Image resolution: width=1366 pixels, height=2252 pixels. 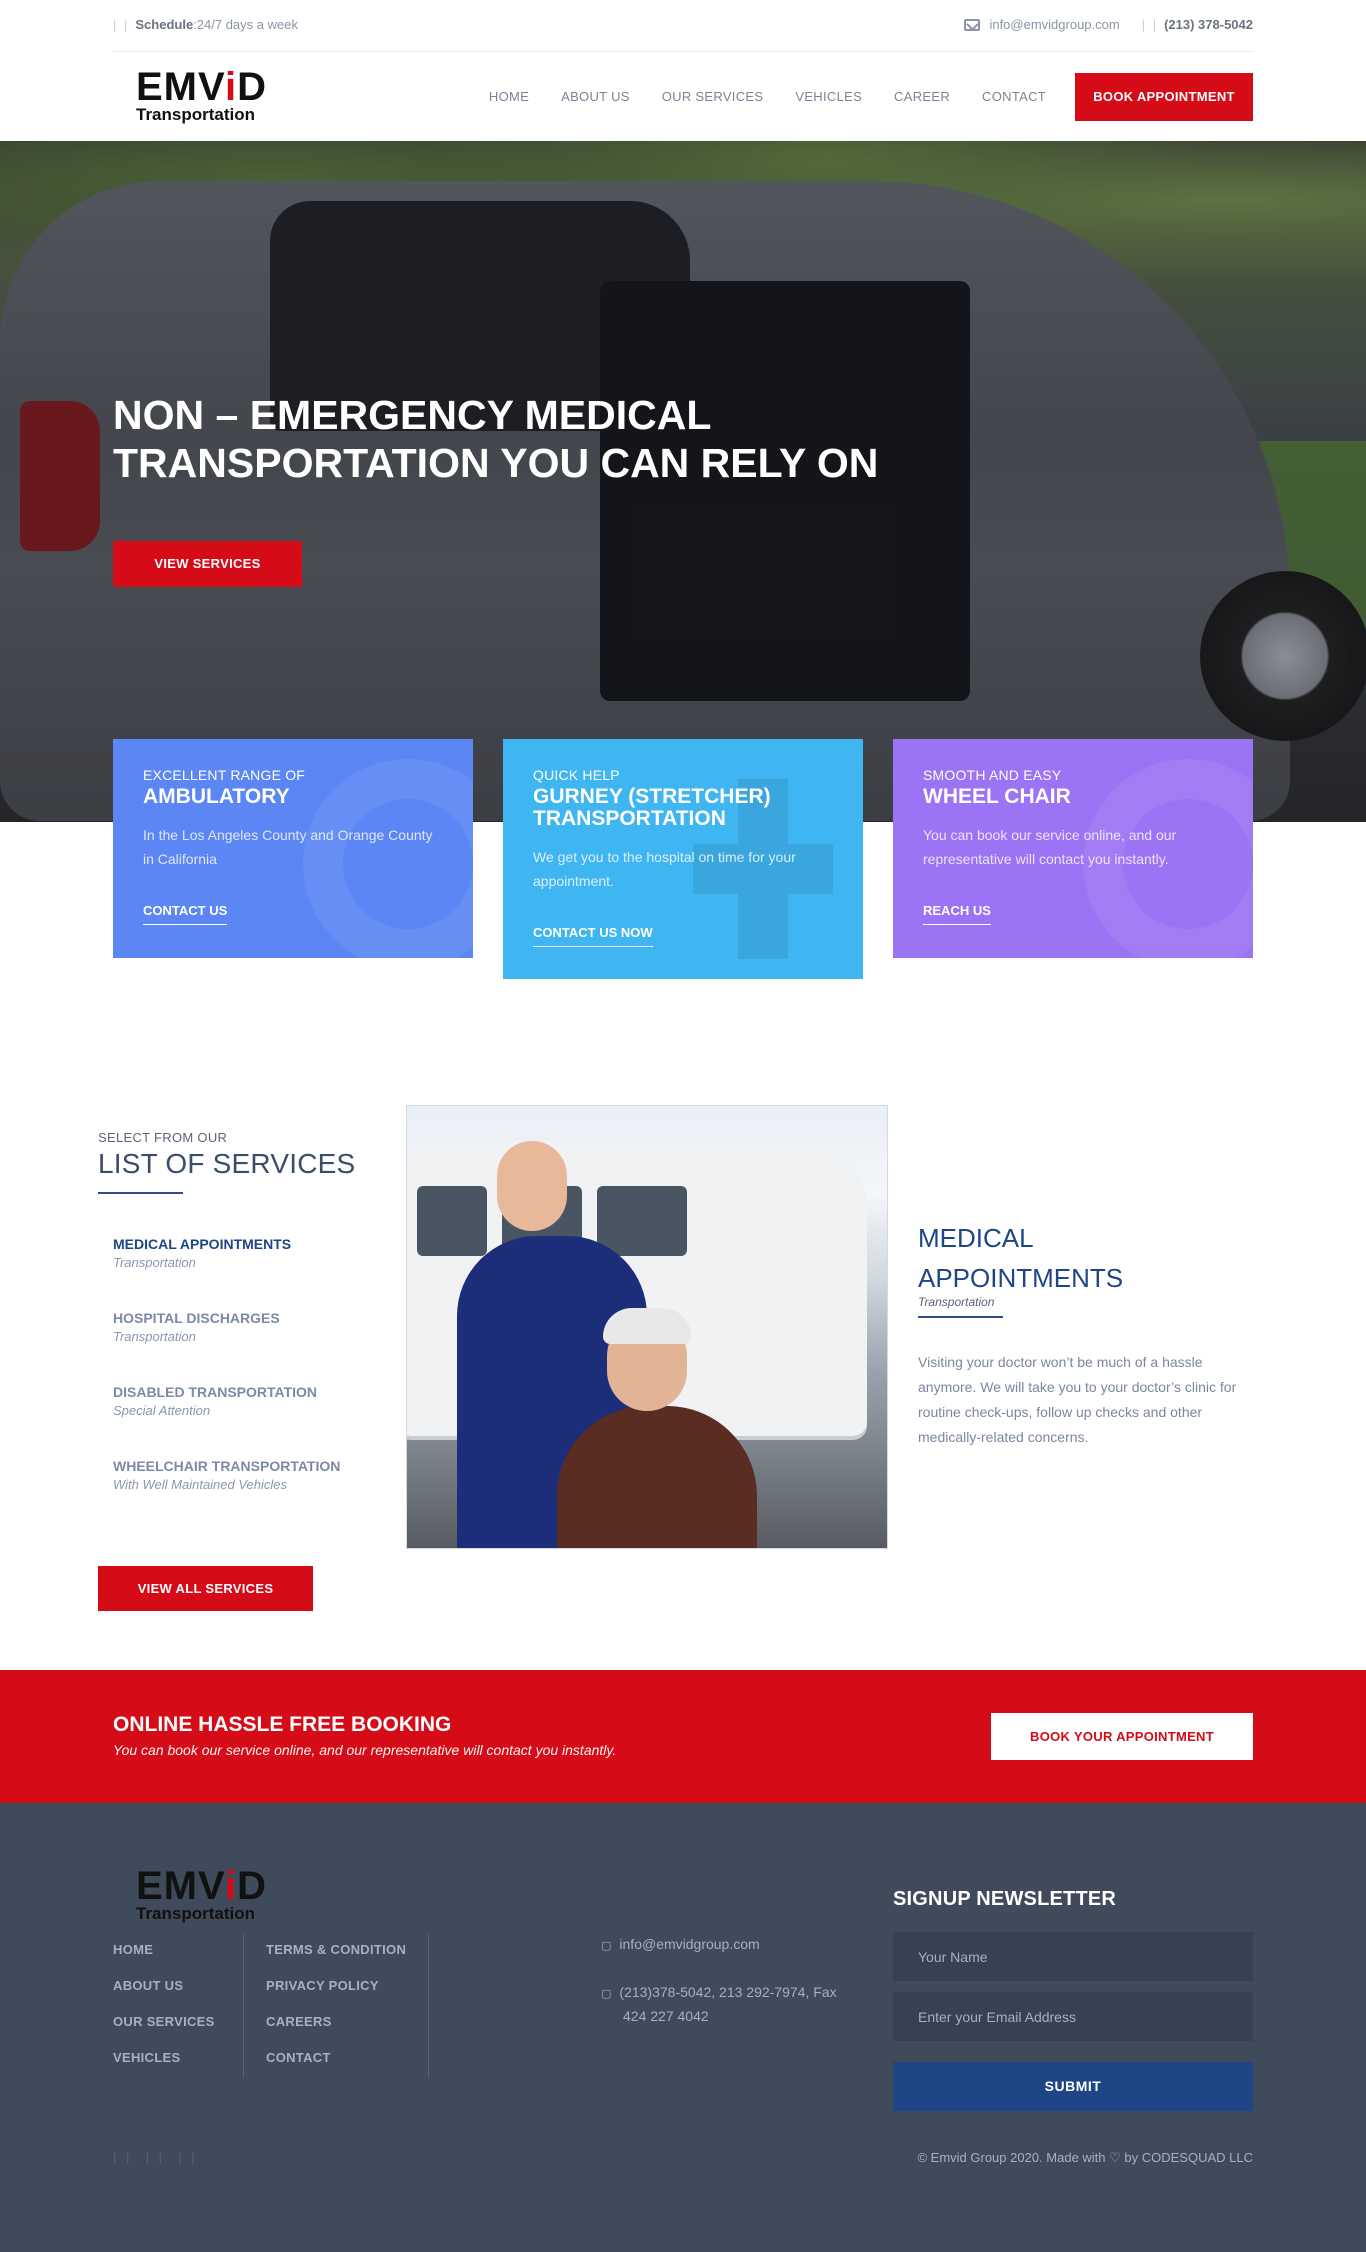 What do you see at coordinates (412, 415) in the screenshot?
I see `hero-title-line1: NON – EMERGENCY MEDICAL` at bounding box center [412, 415].